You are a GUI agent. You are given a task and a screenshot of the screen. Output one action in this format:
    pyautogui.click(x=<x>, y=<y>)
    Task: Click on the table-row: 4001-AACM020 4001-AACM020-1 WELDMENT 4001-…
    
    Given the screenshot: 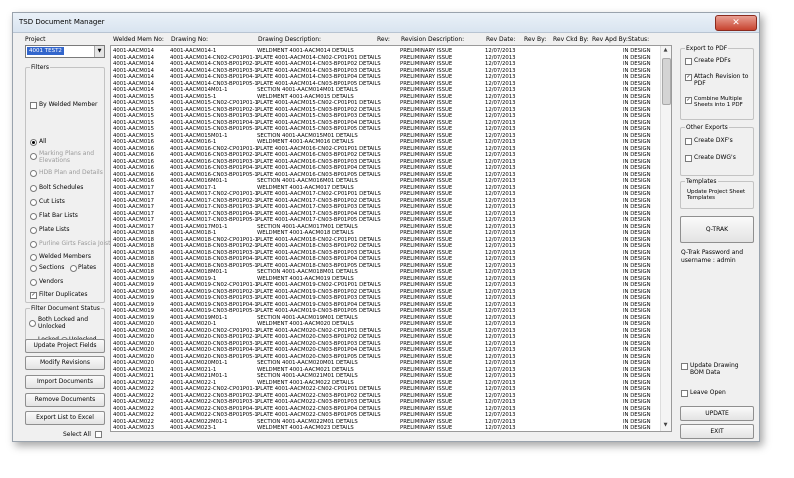 What is the action you would take?
    pyautogui.click(x=385, y=324)
    